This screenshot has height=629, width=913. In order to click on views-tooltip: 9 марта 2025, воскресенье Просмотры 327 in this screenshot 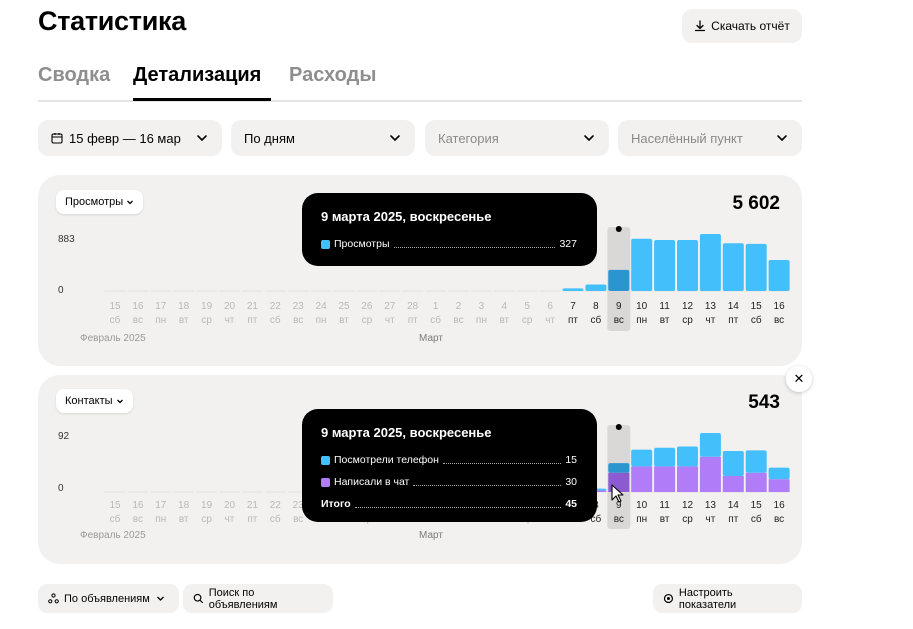, I will do `click(449, 229)`.